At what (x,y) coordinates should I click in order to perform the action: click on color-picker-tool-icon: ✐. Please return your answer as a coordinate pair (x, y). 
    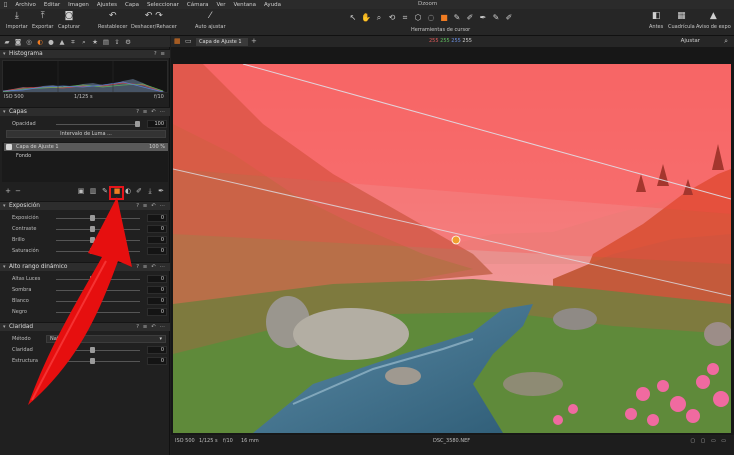
    Looking at the image, I should click on (509, 18).